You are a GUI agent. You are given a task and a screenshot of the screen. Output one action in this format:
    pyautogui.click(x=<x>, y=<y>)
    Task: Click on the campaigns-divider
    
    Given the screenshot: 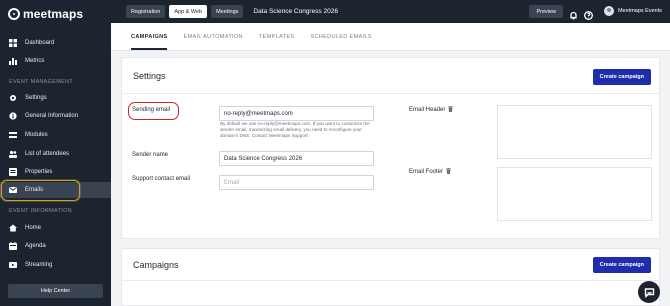 What is the action you would take?
    pyautogui.click(x=390, y=280)
    